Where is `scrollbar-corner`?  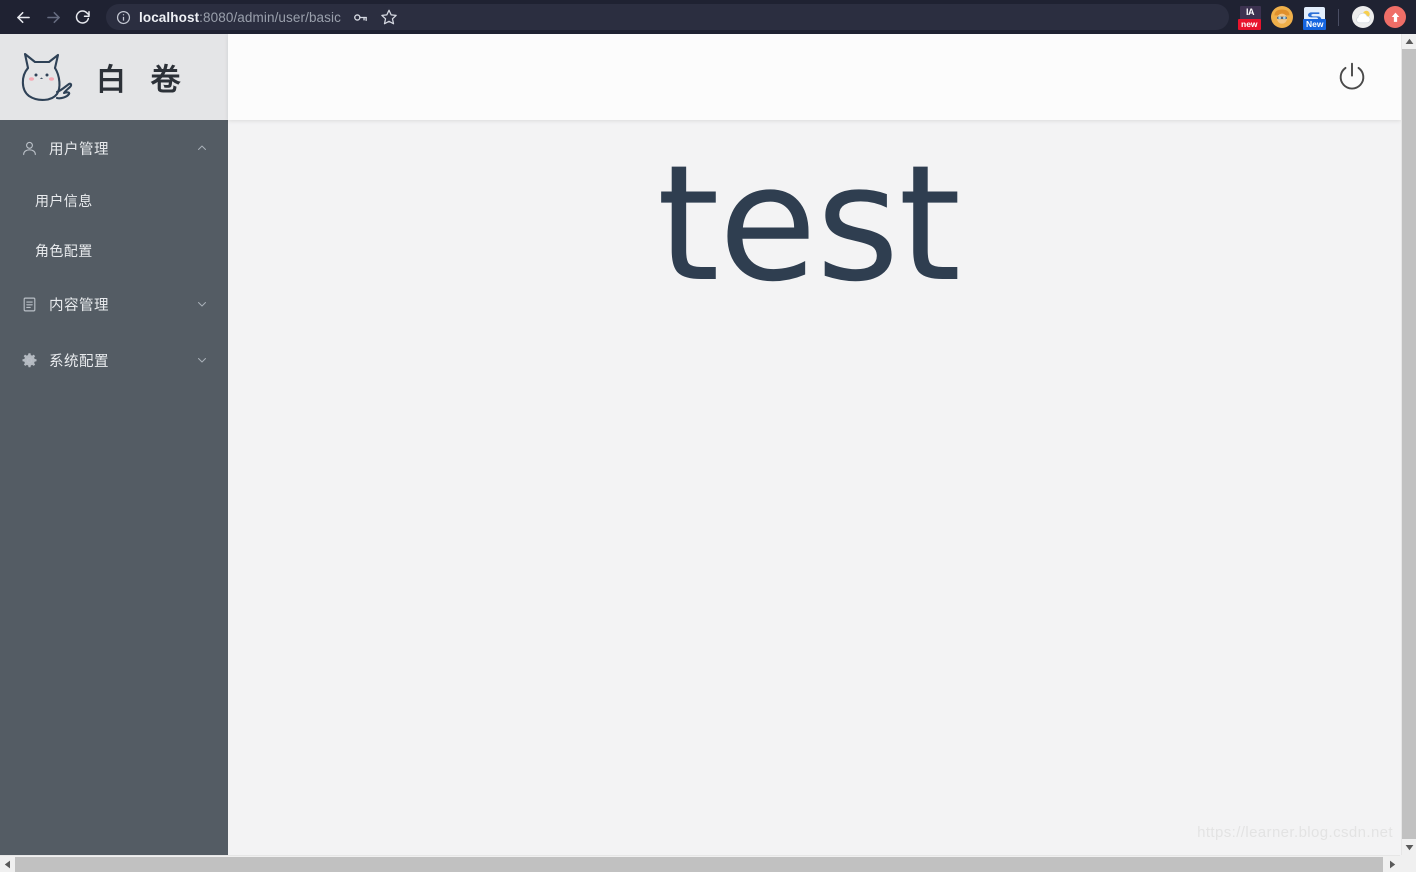 scrollbar-corner is located at coordinates (1408, 863).